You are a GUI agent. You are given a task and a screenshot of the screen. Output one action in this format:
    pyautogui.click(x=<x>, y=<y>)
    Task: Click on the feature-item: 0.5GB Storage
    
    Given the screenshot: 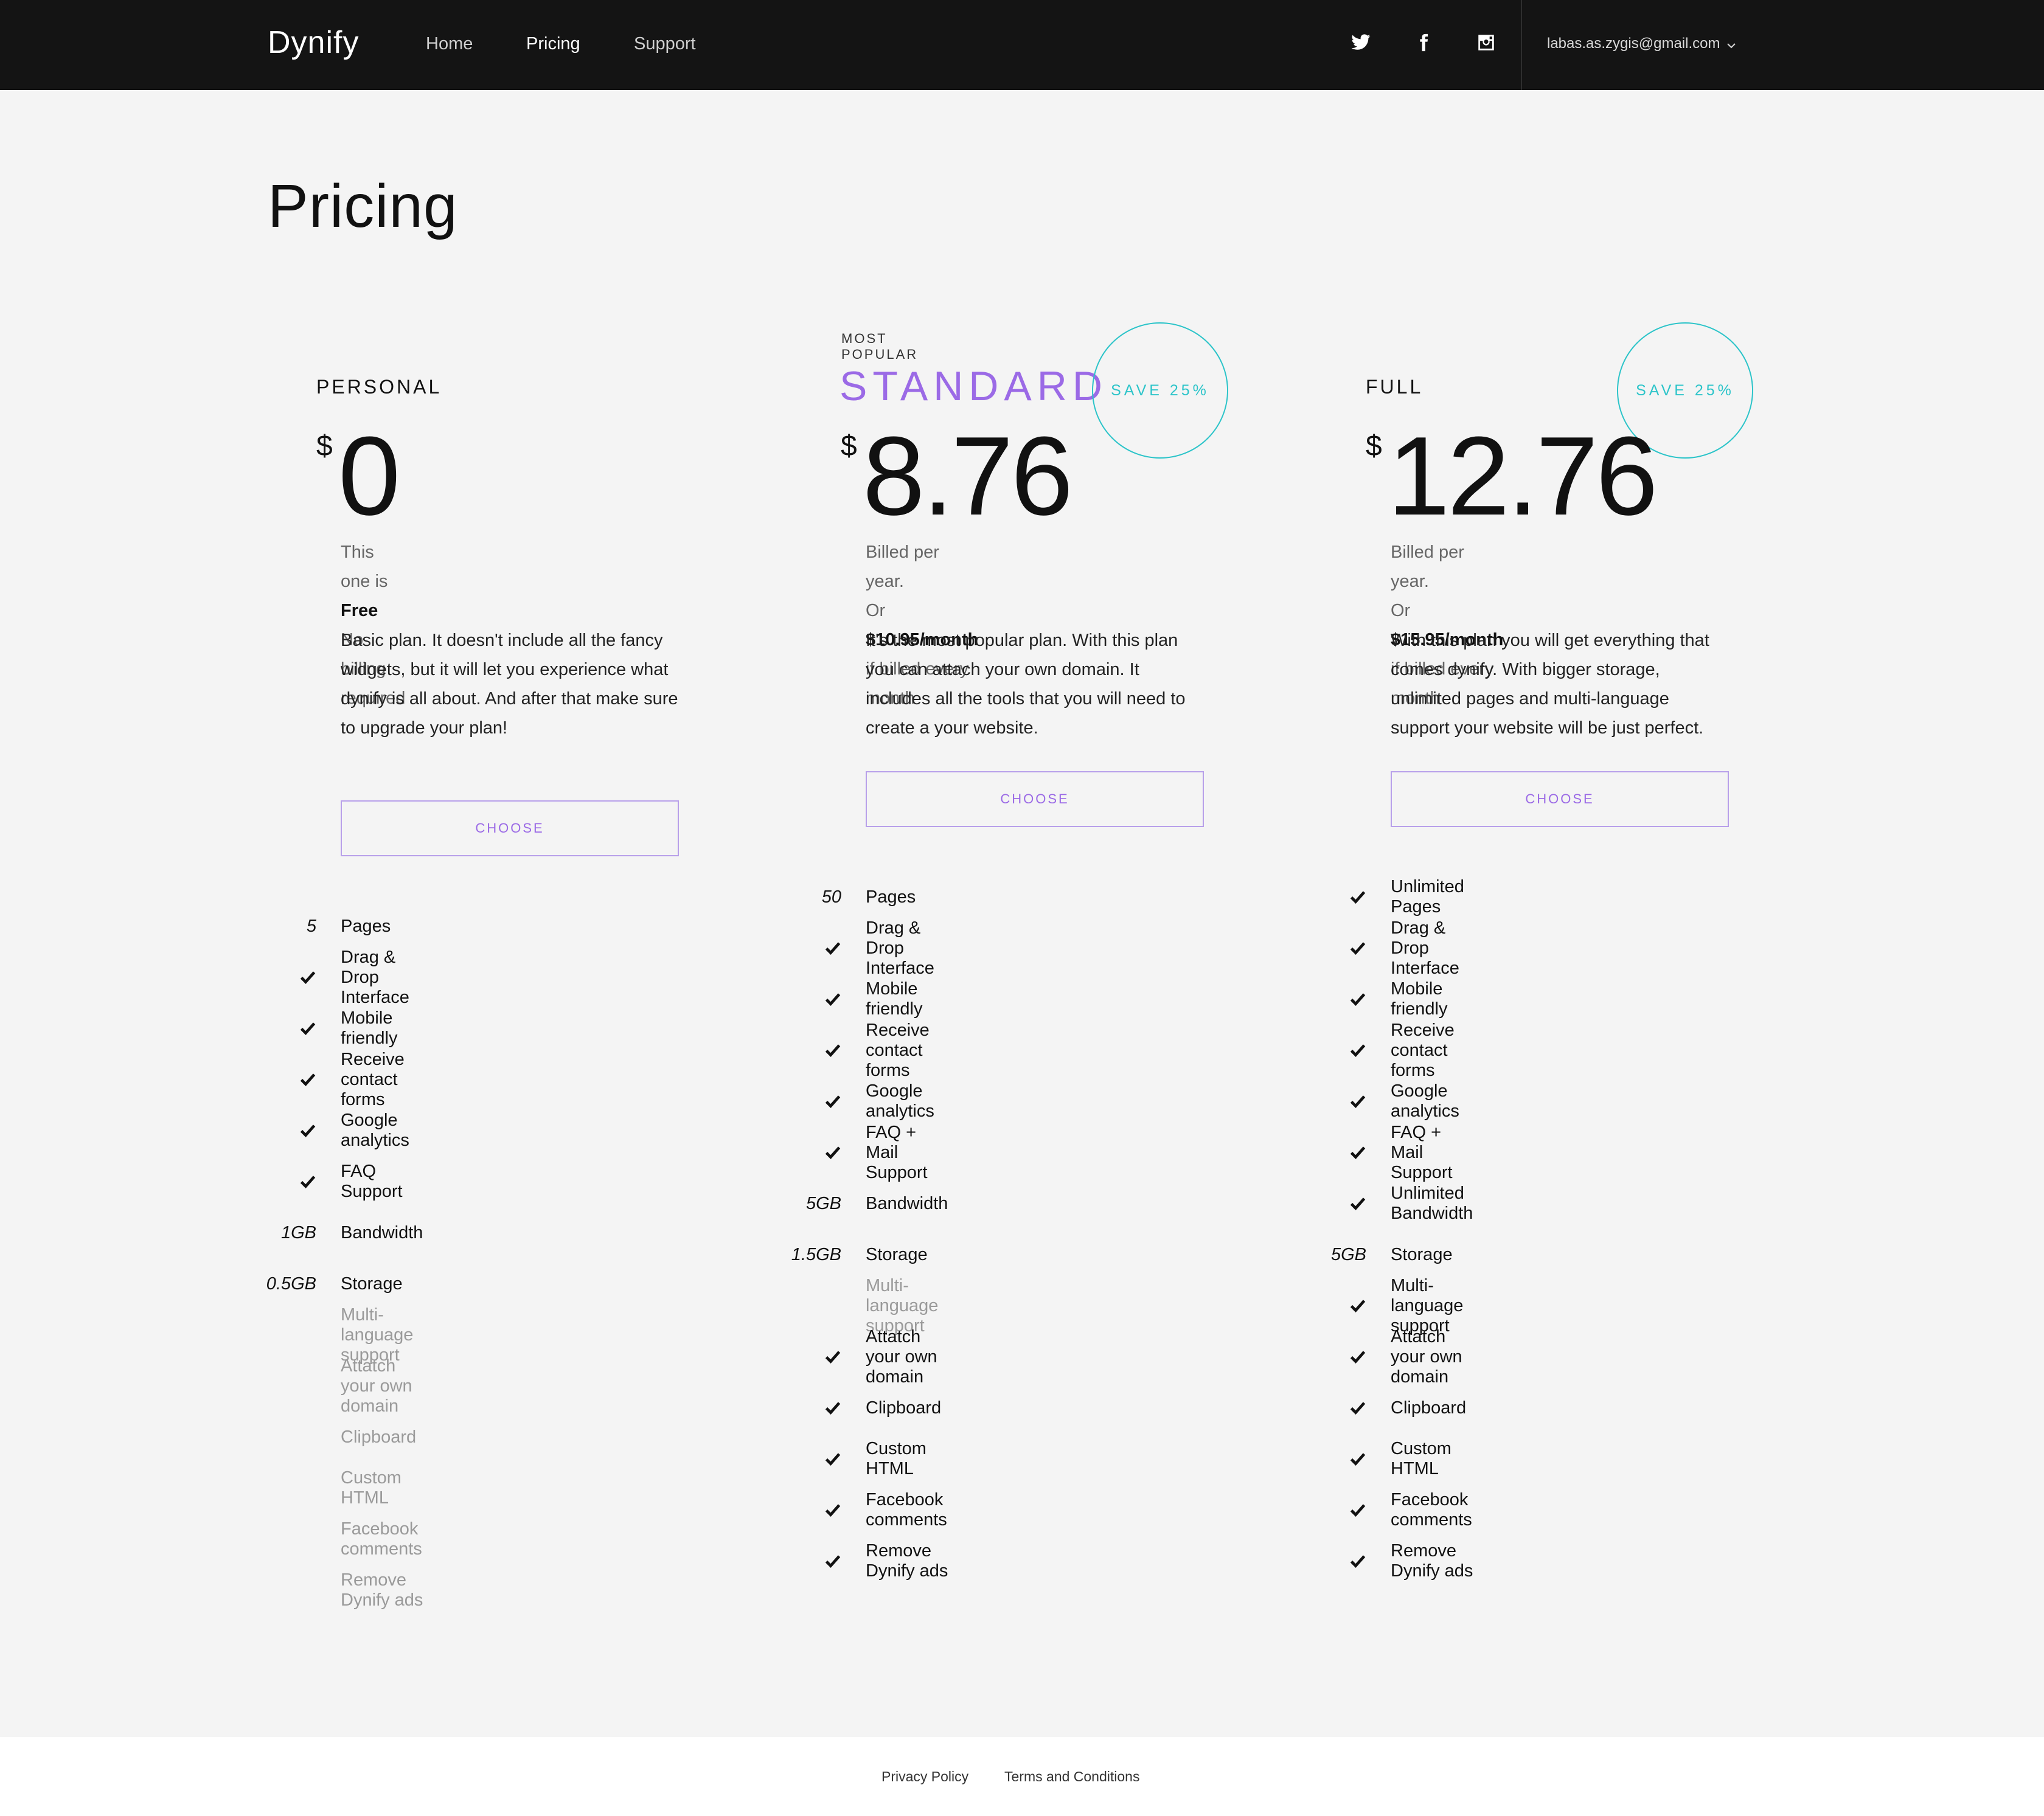 What is the action you would take?
    pyautogui.click(x=344, y=1284)
    